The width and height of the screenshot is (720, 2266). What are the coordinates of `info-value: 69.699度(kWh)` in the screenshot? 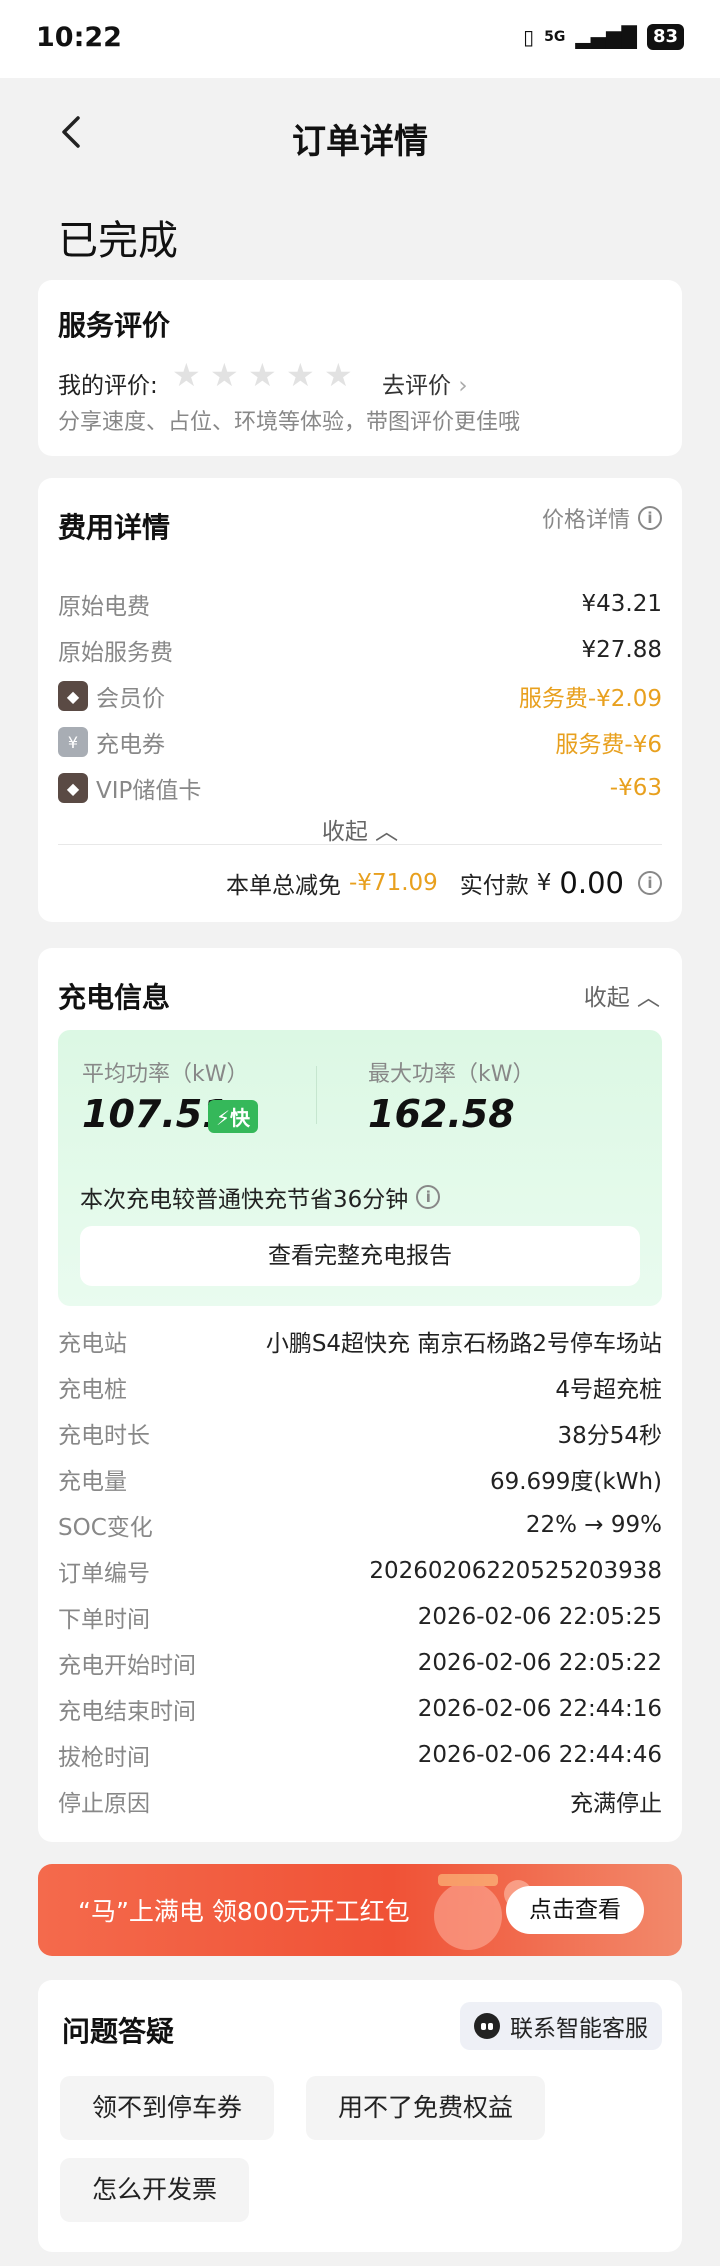 It's located at (575, 1482).